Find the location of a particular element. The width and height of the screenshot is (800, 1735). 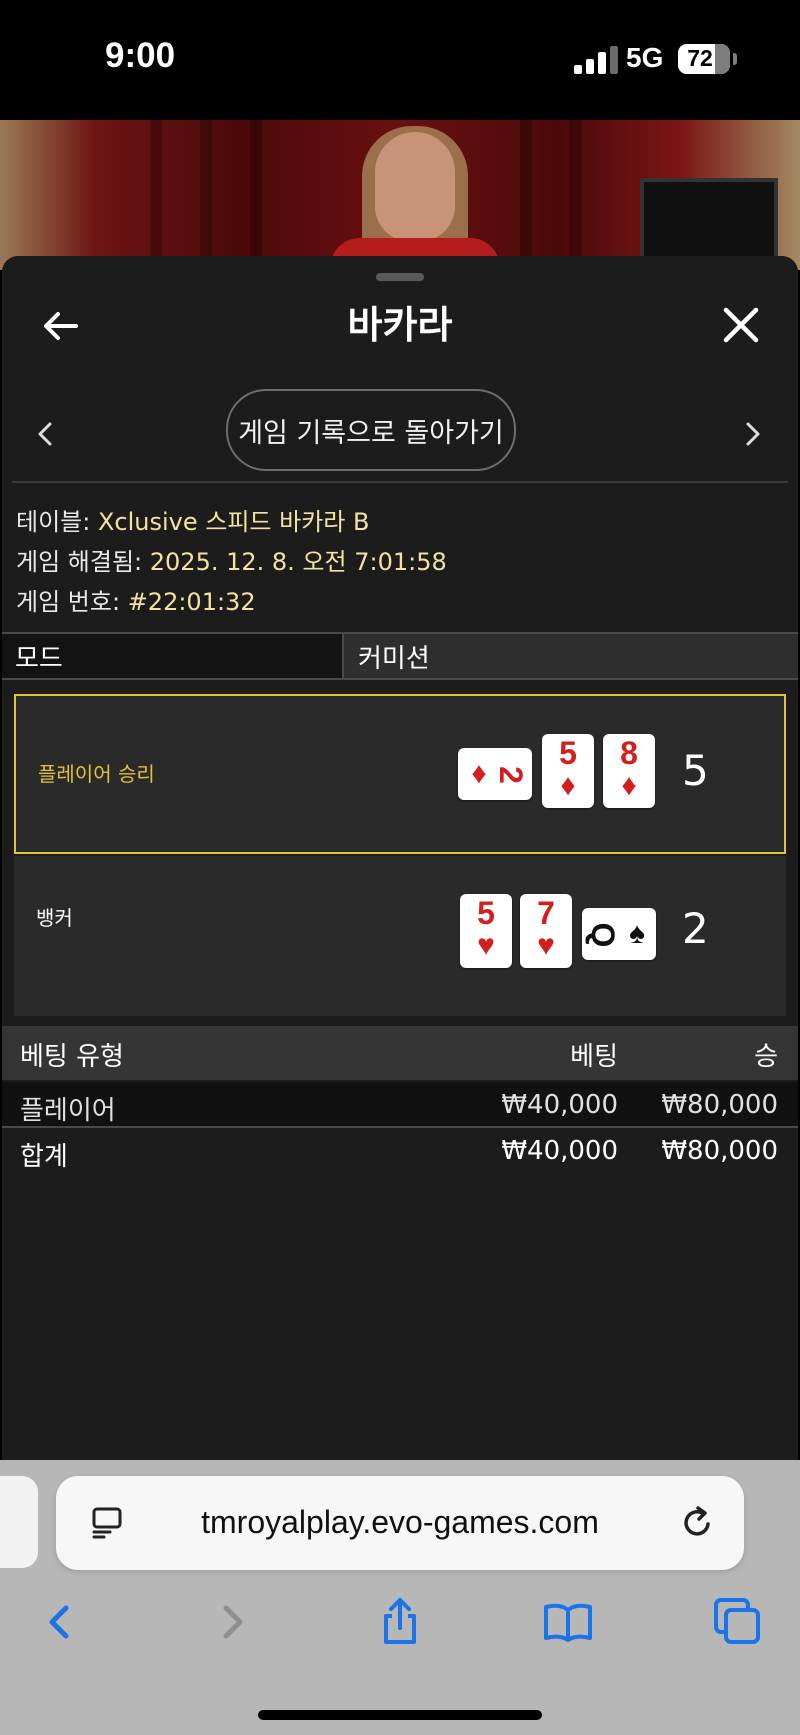

banker-card-2: 7 ♥ is located at coordinates (546, 931).